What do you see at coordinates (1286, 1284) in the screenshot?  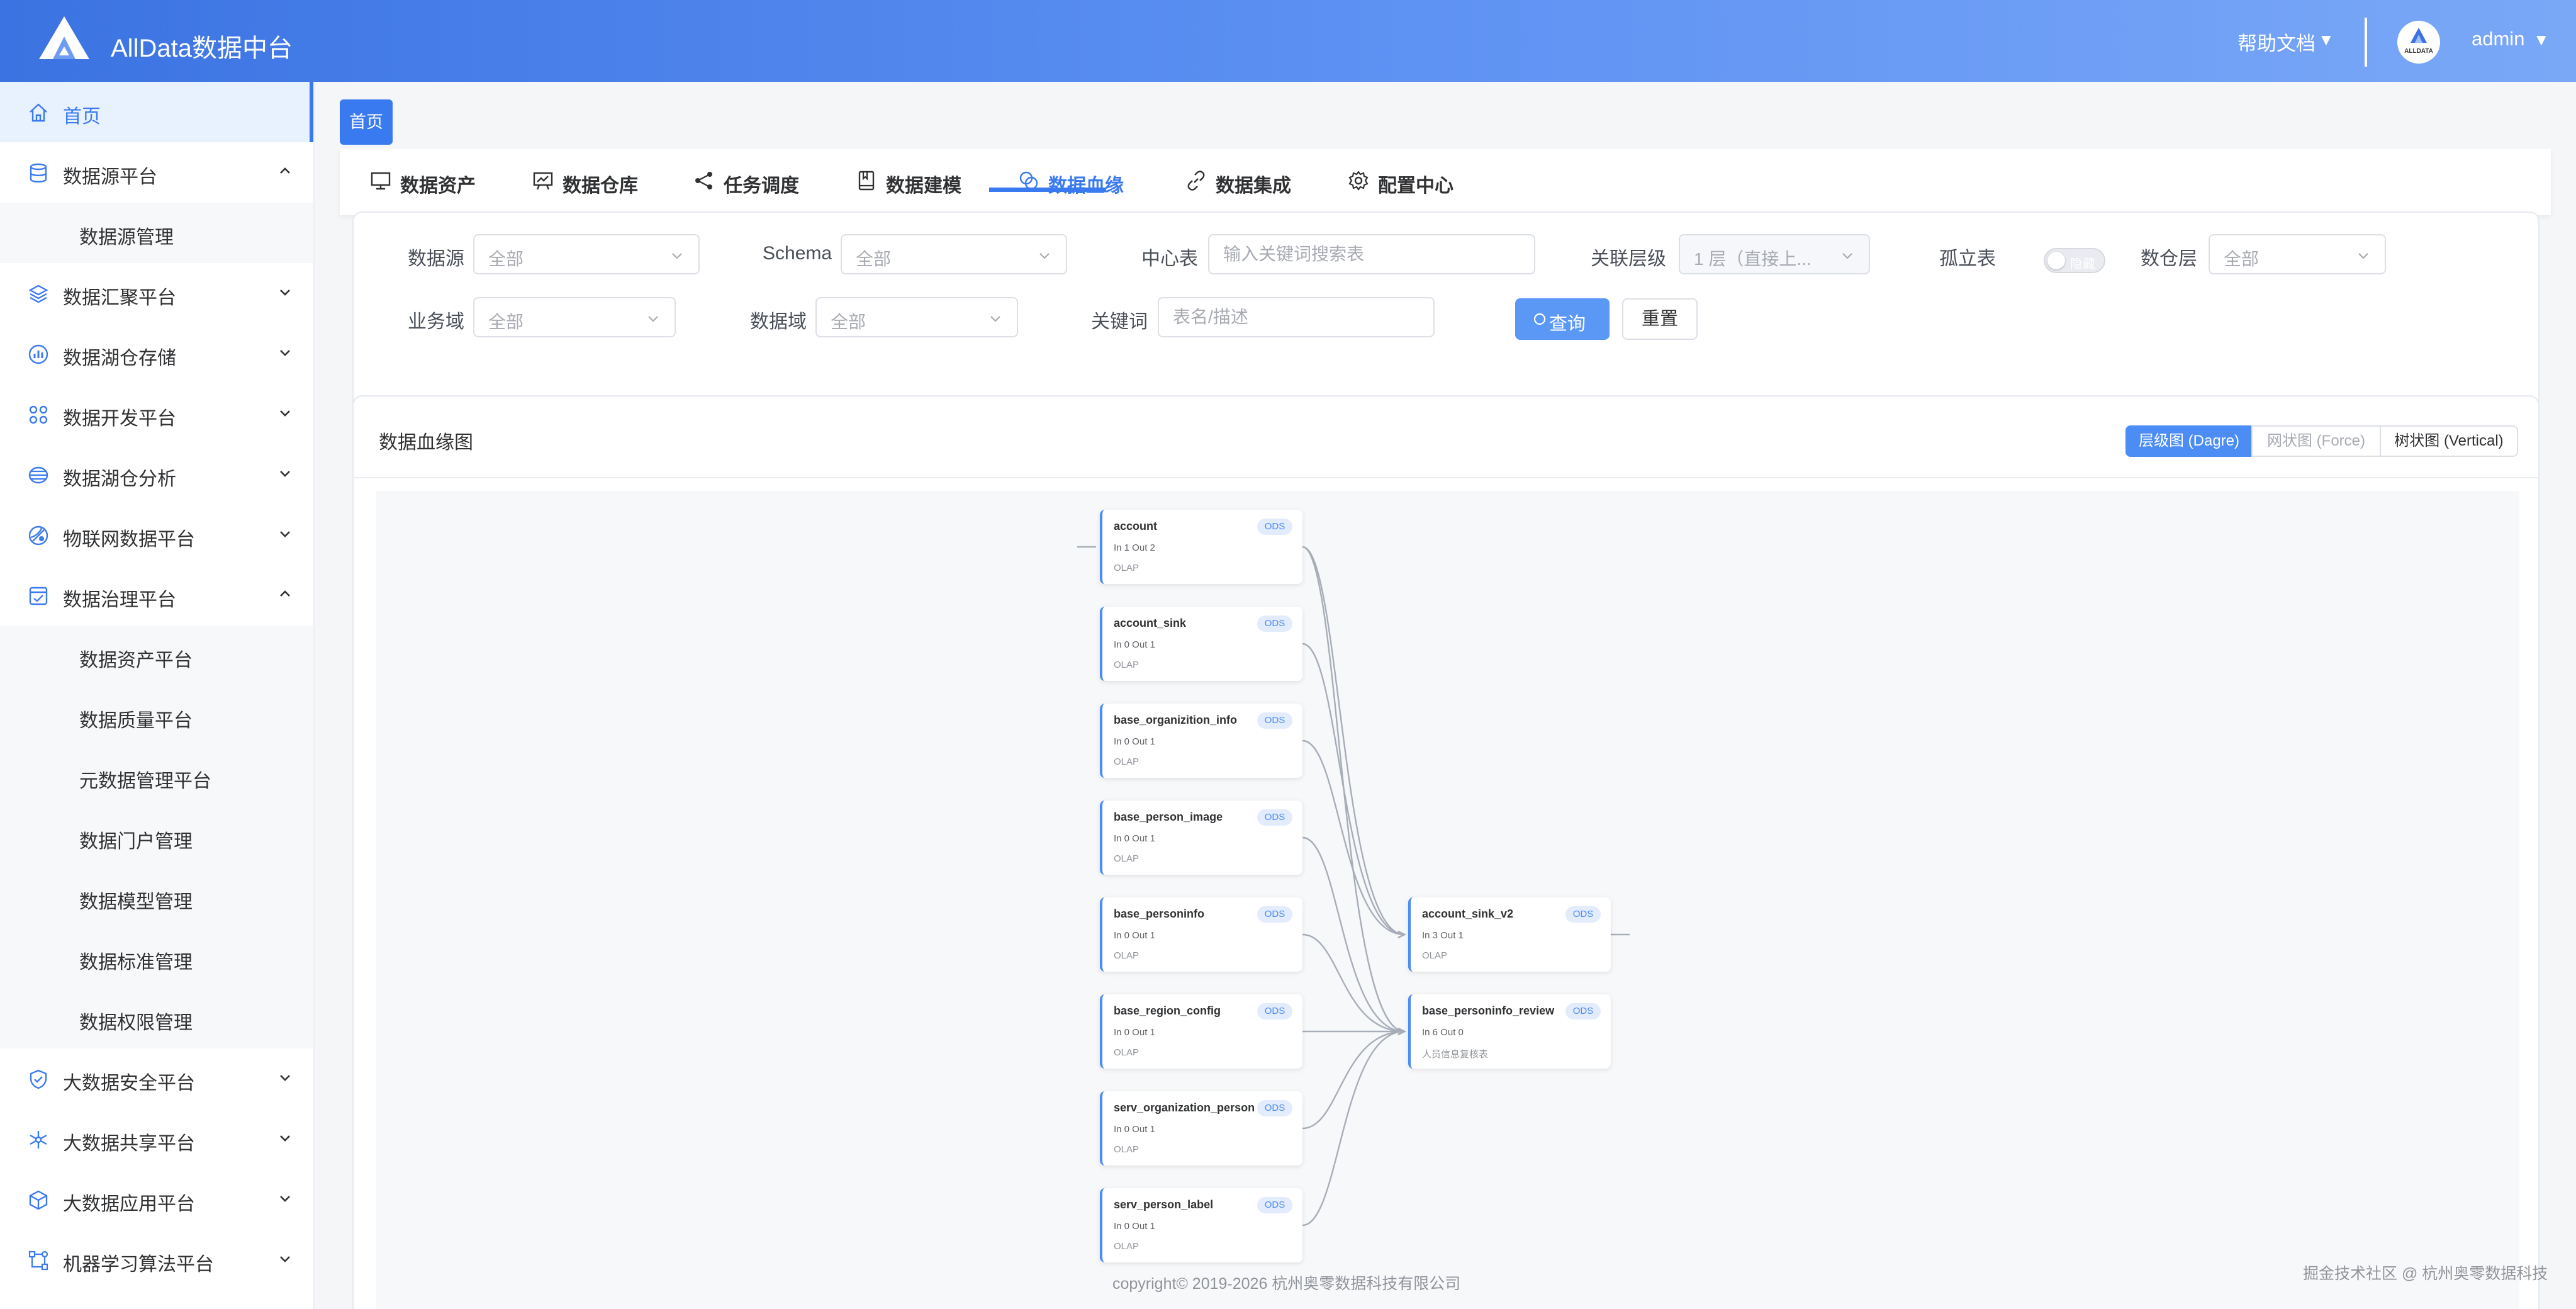 I see `copyright-text: copyright© 2019-2026 杭州奥零数据科技有限公司` at bounding box center [1286, 1284].